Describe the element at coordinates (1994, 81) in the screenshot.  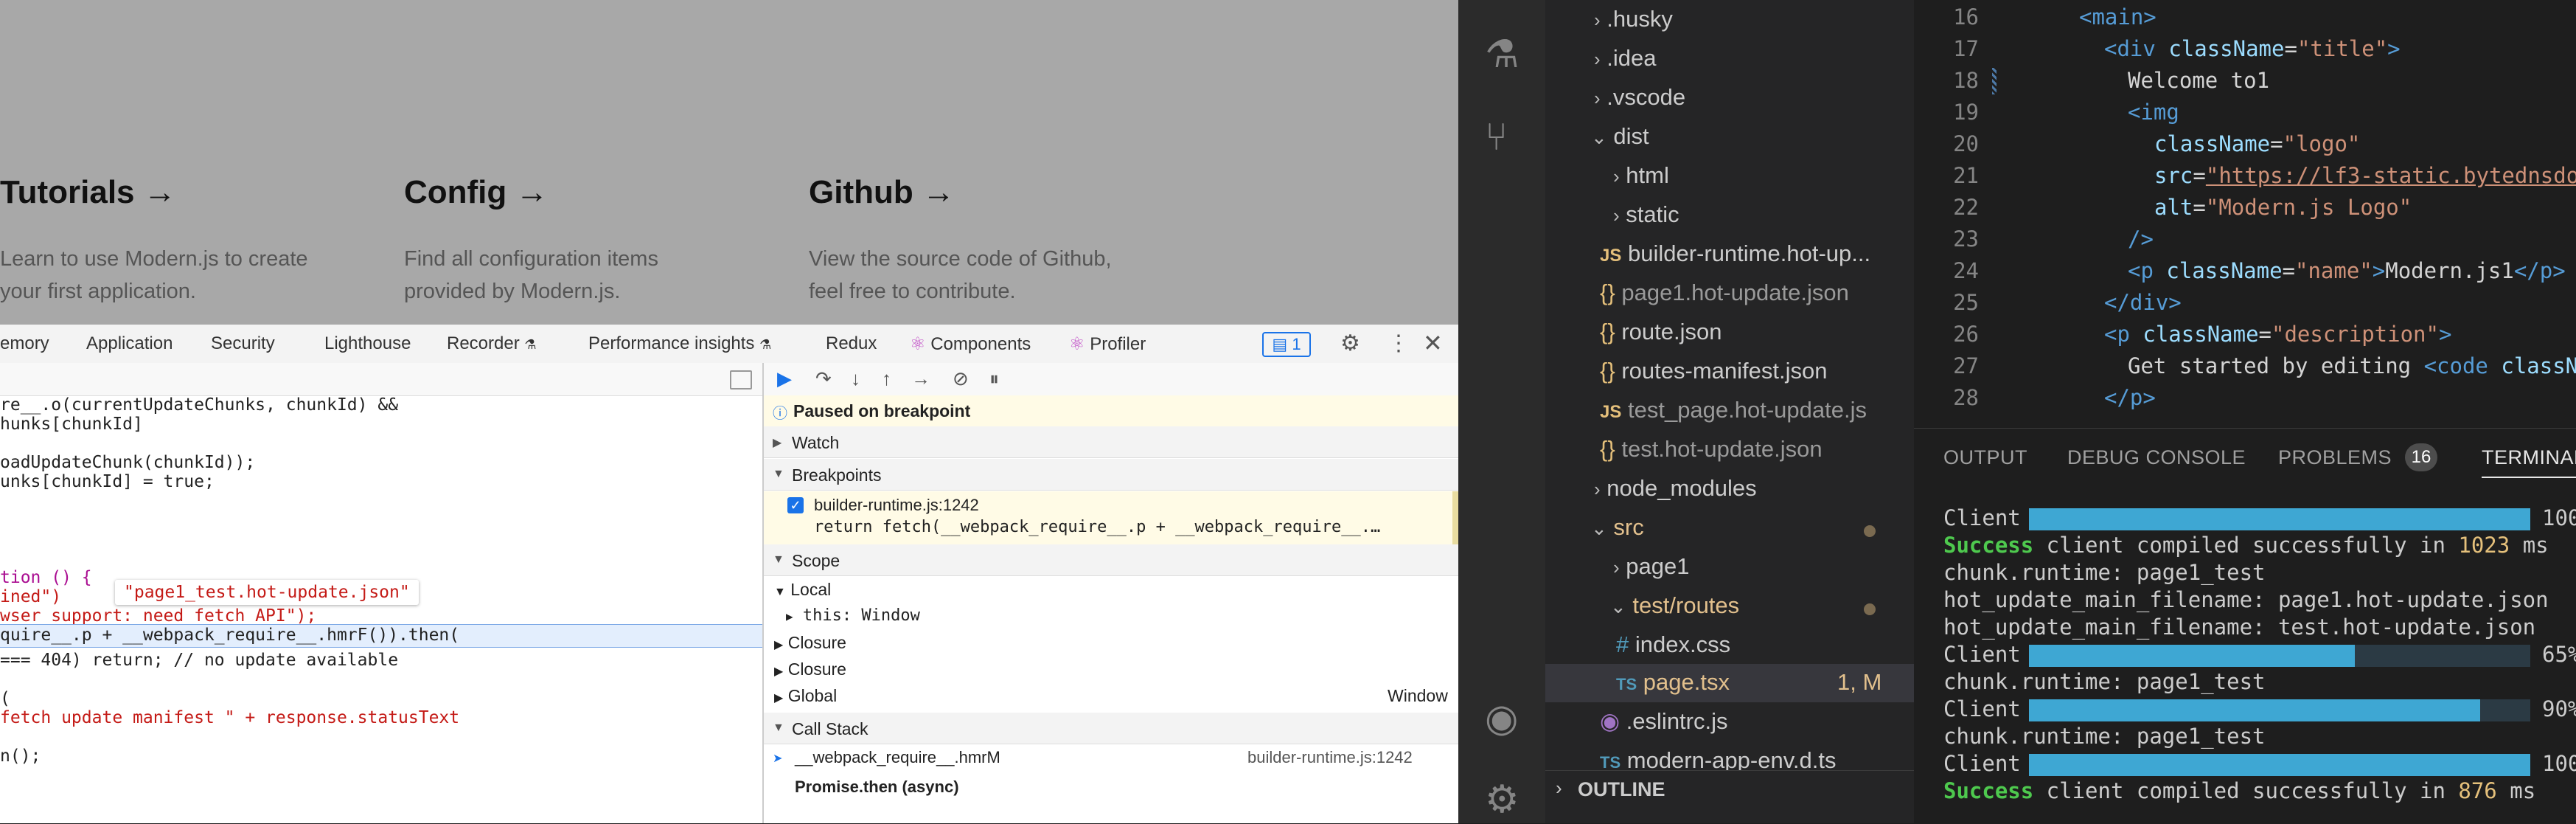
I see `git-modified-gutter` at that location.